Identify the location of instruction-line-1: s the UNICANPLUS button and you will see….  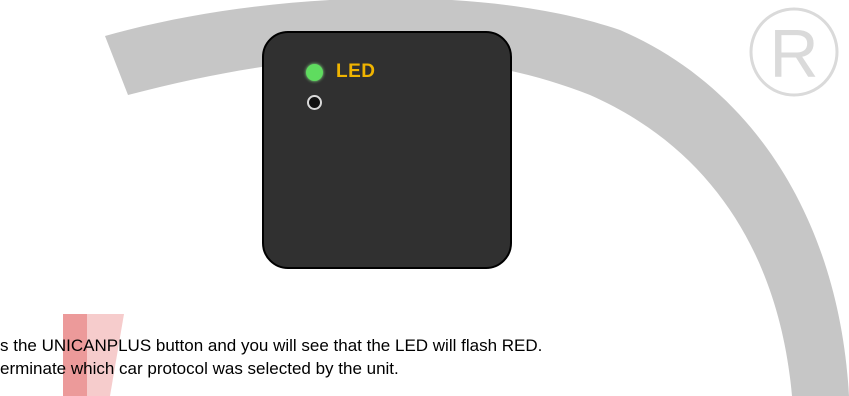
(271, 345).